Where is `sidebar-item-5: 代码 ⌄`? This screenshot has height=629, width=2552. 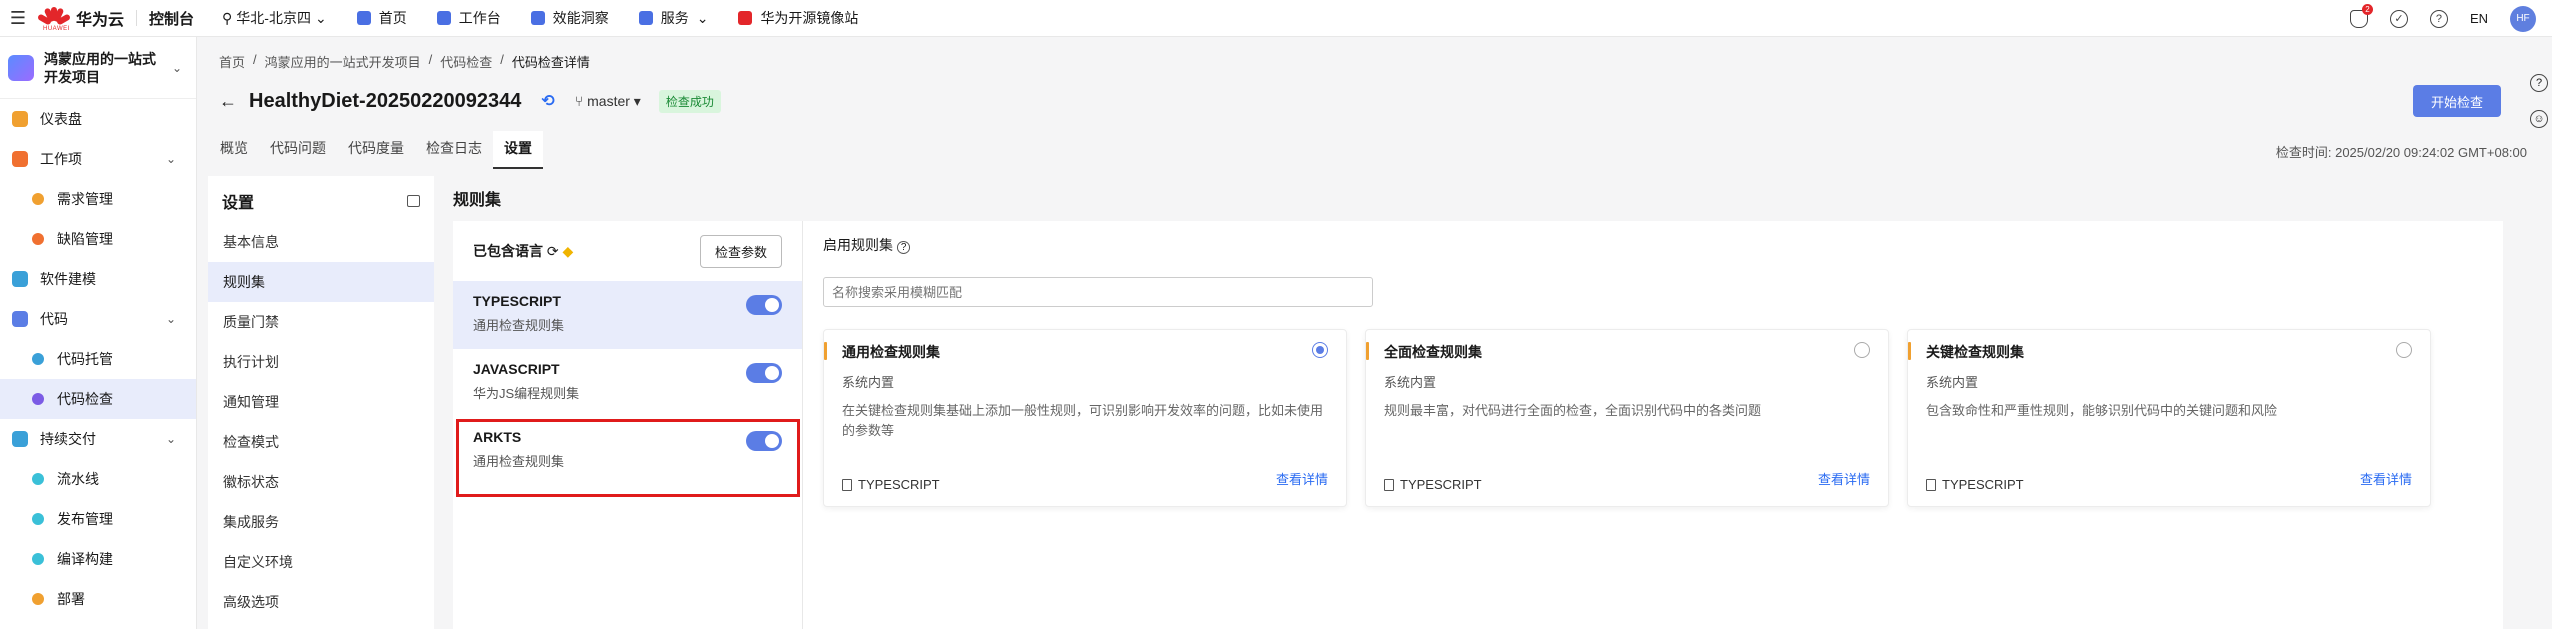
sidebar-item-5: 代码 ⌄ is located at coordinates (98, 319).